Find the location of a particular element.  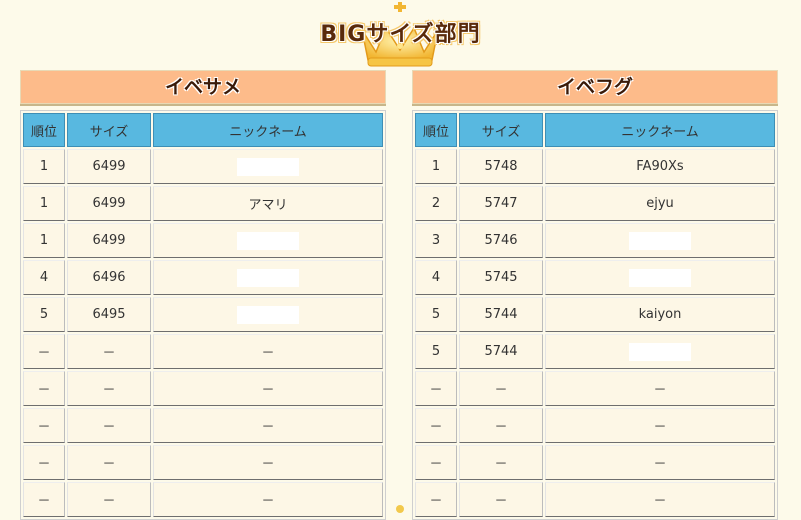

nickname-cell: ejyu is located at coordinates (660, 203).